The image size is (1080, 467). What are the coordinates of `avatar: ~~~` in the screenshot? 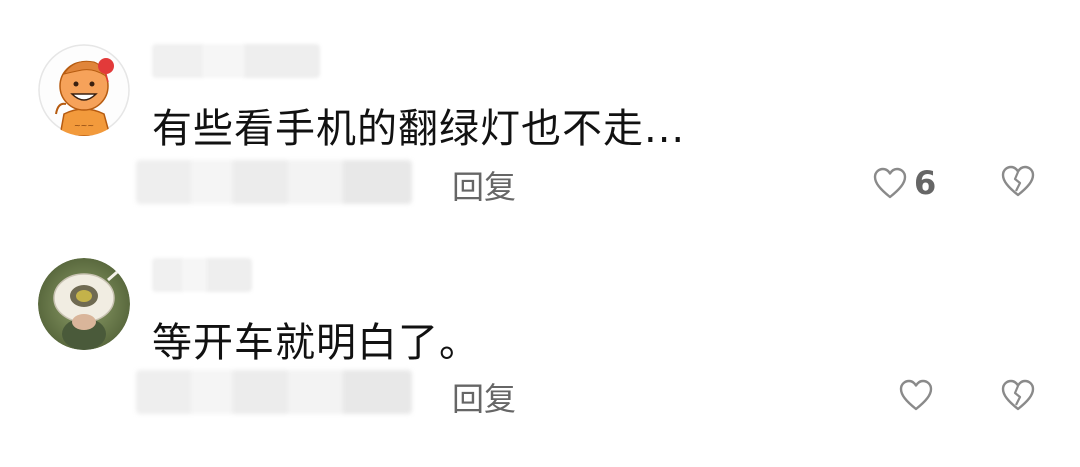 It's located at (84, 90).